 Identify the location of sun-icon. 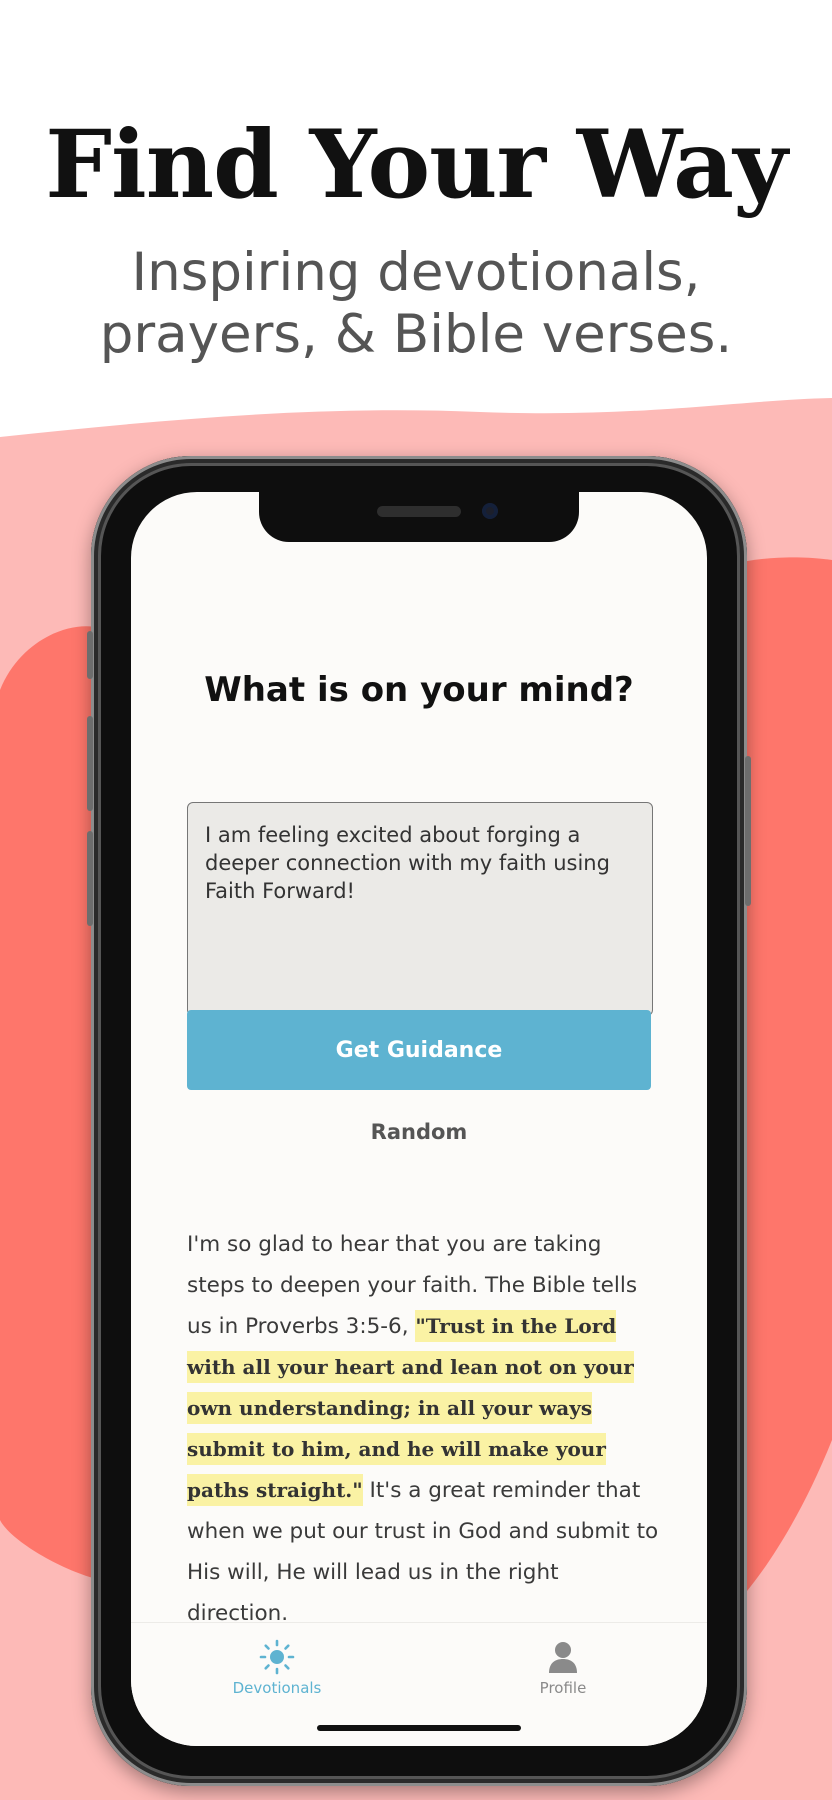
(277, 1657).